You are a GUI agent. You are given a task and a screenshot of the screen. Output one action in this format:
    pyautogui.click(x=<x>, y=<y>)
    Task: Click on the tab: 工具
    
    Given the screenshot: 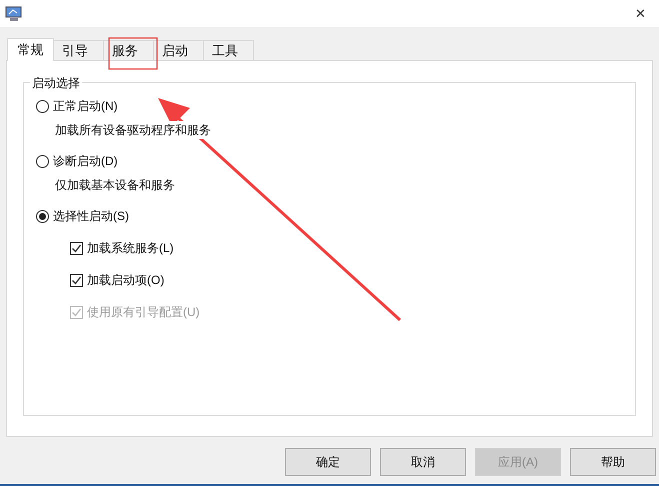 What is the action you would take?
    pyautogui.click(x=229, y=50)
    